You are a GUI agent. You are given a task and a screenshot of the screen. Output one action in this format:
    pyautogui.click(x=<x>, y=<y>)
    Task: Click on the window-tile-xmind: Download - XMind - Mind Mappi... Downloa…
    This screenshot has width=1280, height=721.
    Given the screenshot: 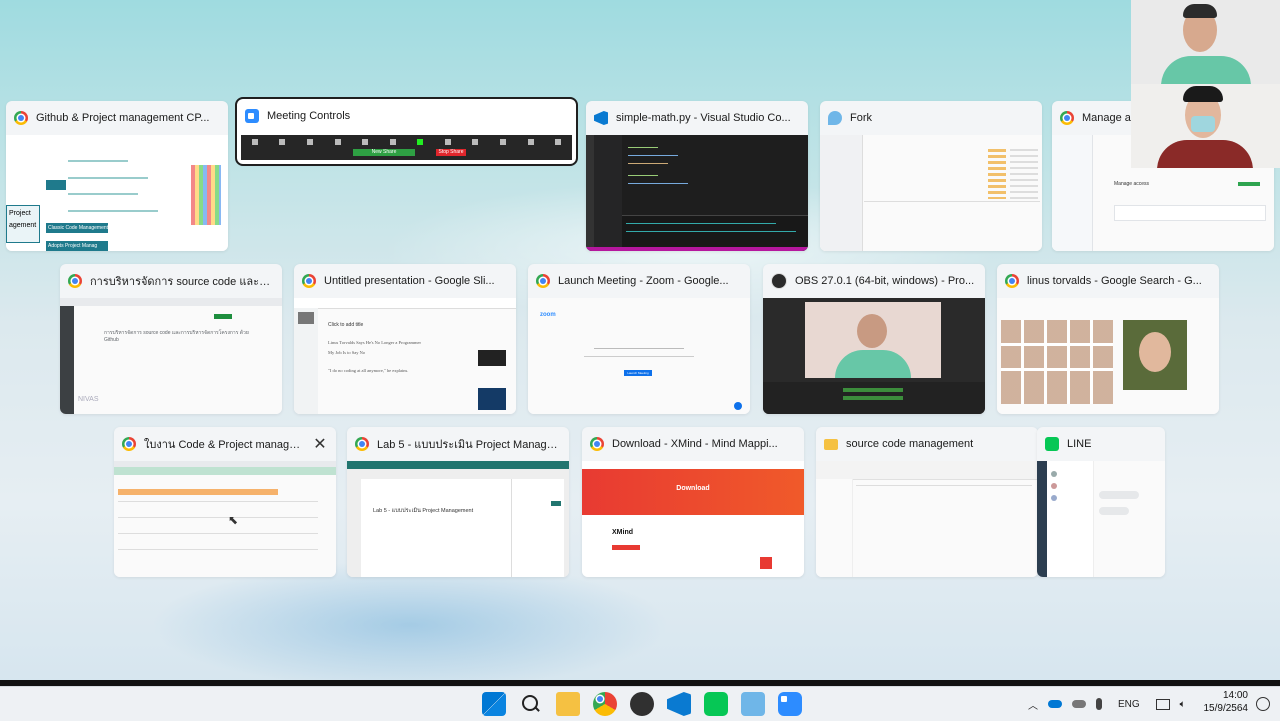 What is the action you would take?
    pyautogui.click(x=693, y=502)
    